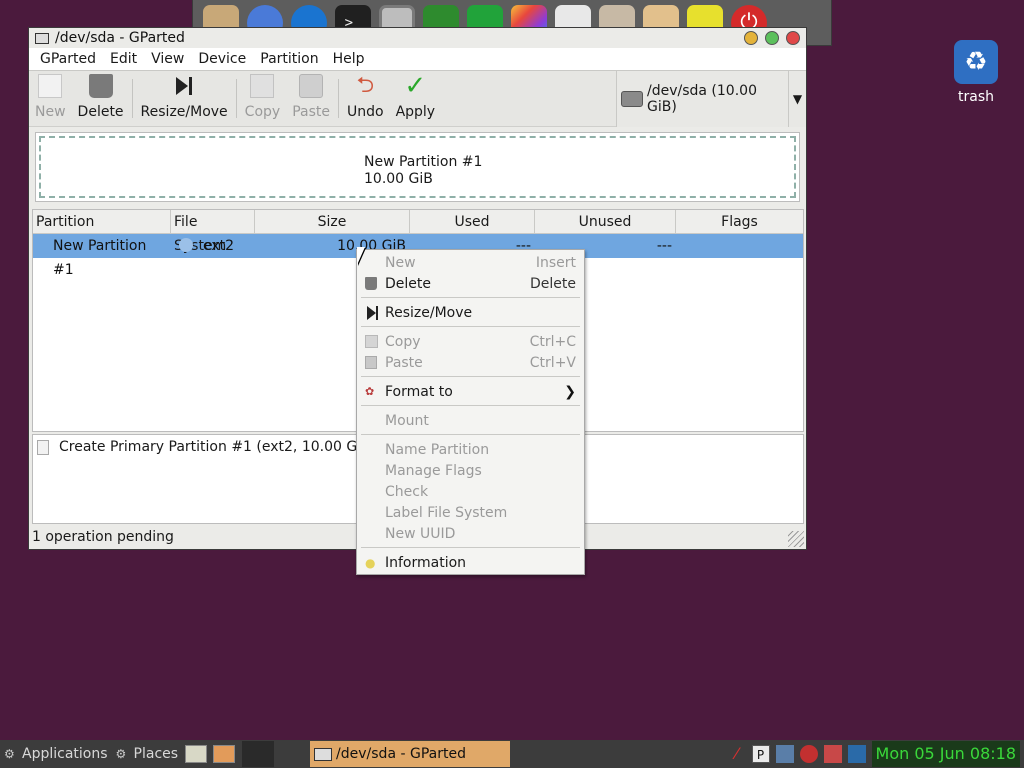  What do you see at coordinates (375, 313) in the screenshot?
I see `resize-icon` at bounding box center [375, 313].